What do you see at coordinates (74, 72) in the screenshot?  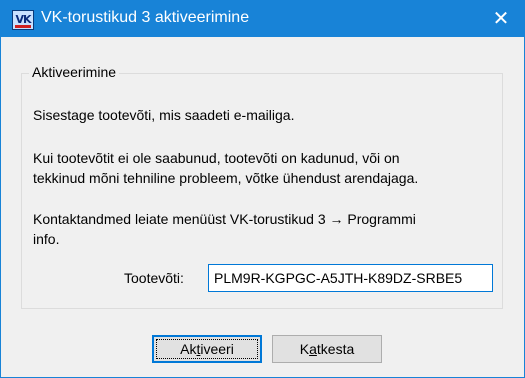 I see `group-legend: Aktiveerimine` at bounding box center [74, 72].